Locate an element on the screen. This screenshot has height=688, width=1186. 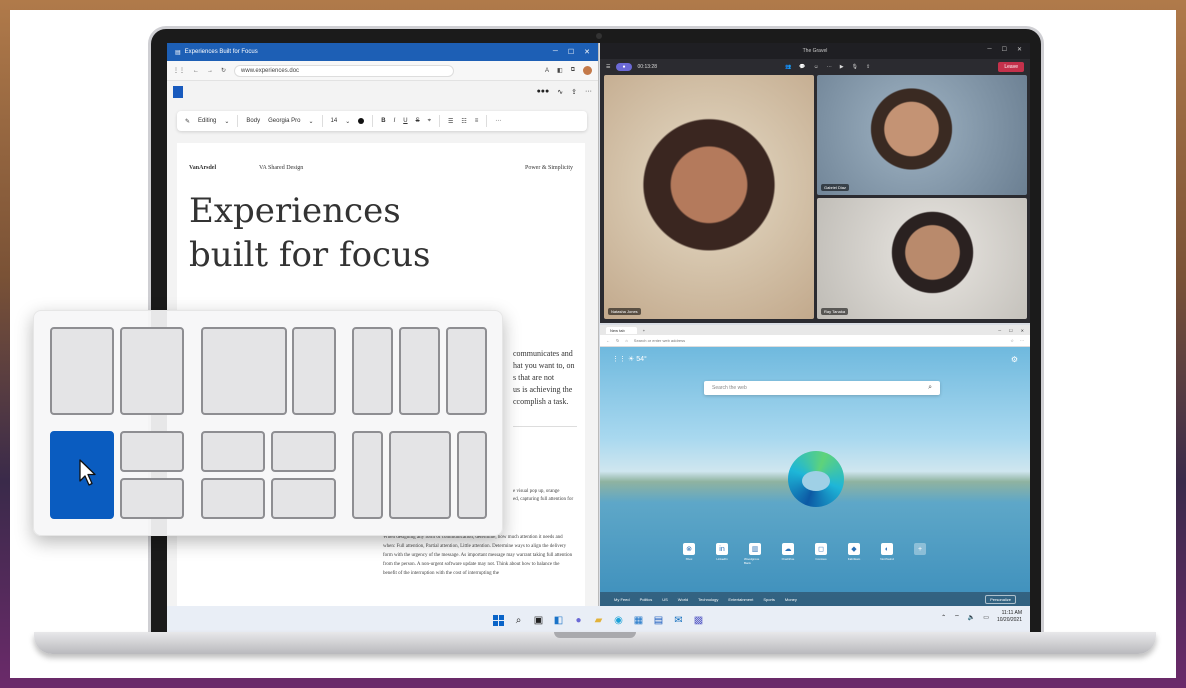
bullets-icon: ☰ is located at coordinates (450, 121).